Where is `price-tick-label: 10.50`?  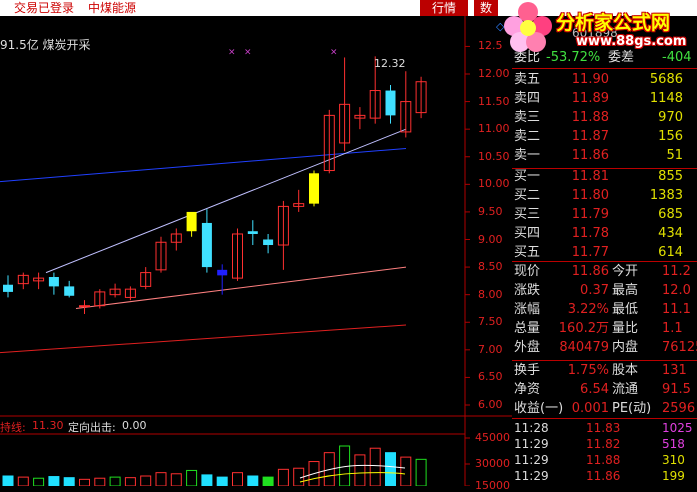 price-tick-label: 10.50 is located at coordinates (494, 156).